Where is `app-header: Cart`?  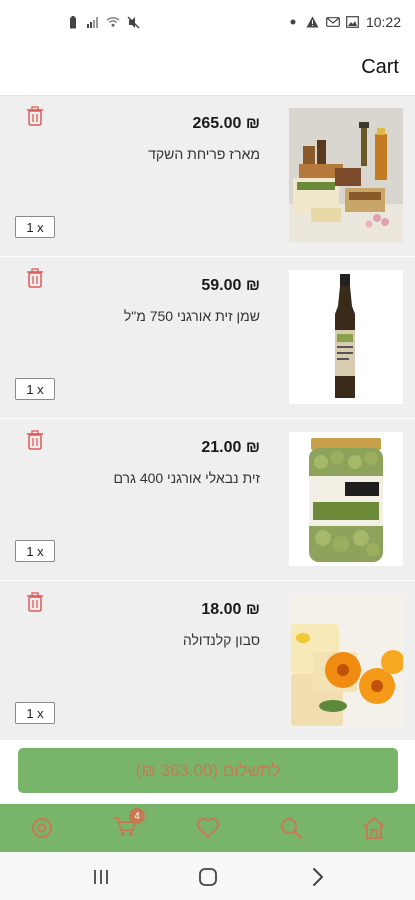 app-header: Cart is located at coordinates (207, 70).